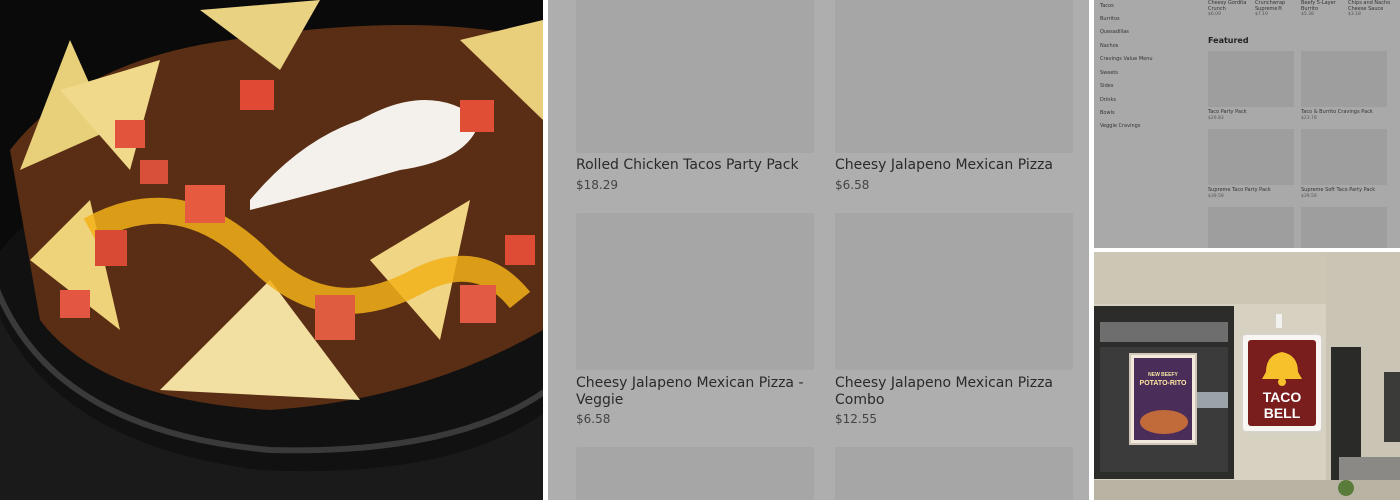  I want to click on sidebar-item: Nachos, so click(1109, 46).